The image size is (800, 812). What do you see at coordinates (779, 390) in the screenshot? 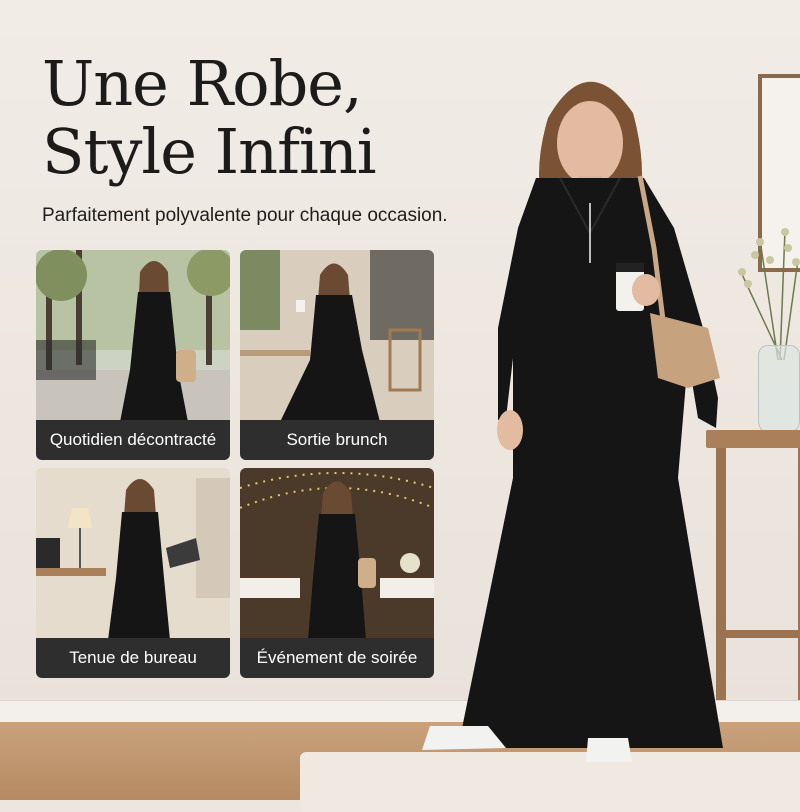
I see `glass-vase` at bounding box center [779, 390].